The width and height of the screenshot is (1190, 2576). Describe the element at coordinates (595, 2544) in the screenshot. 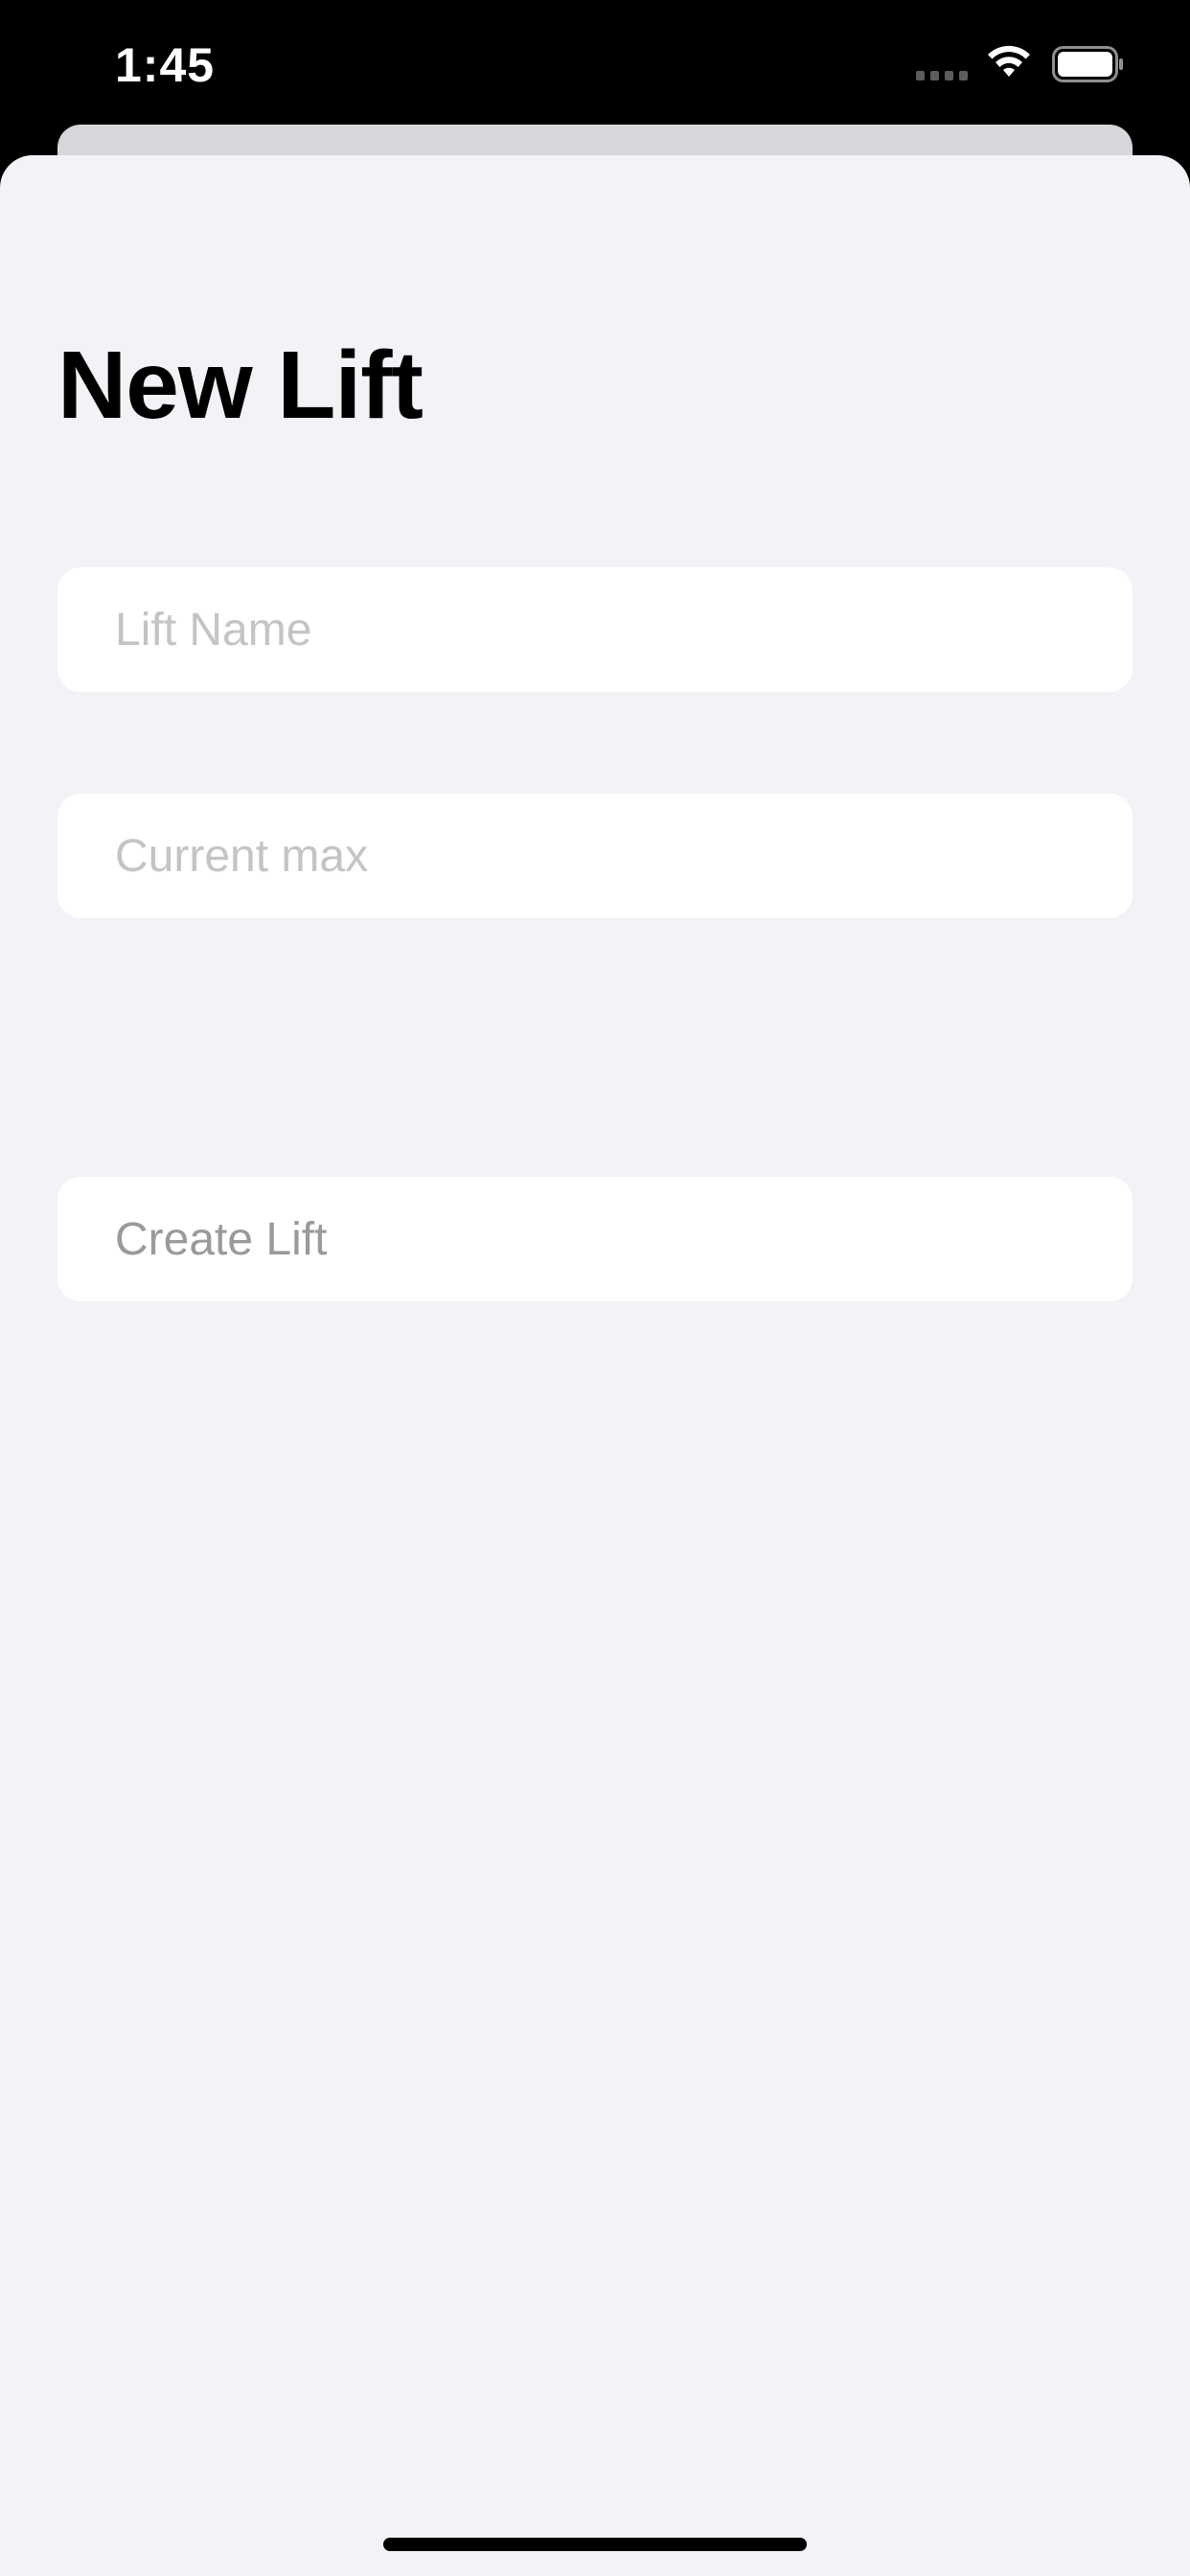

I see `home-indicator` at that location.